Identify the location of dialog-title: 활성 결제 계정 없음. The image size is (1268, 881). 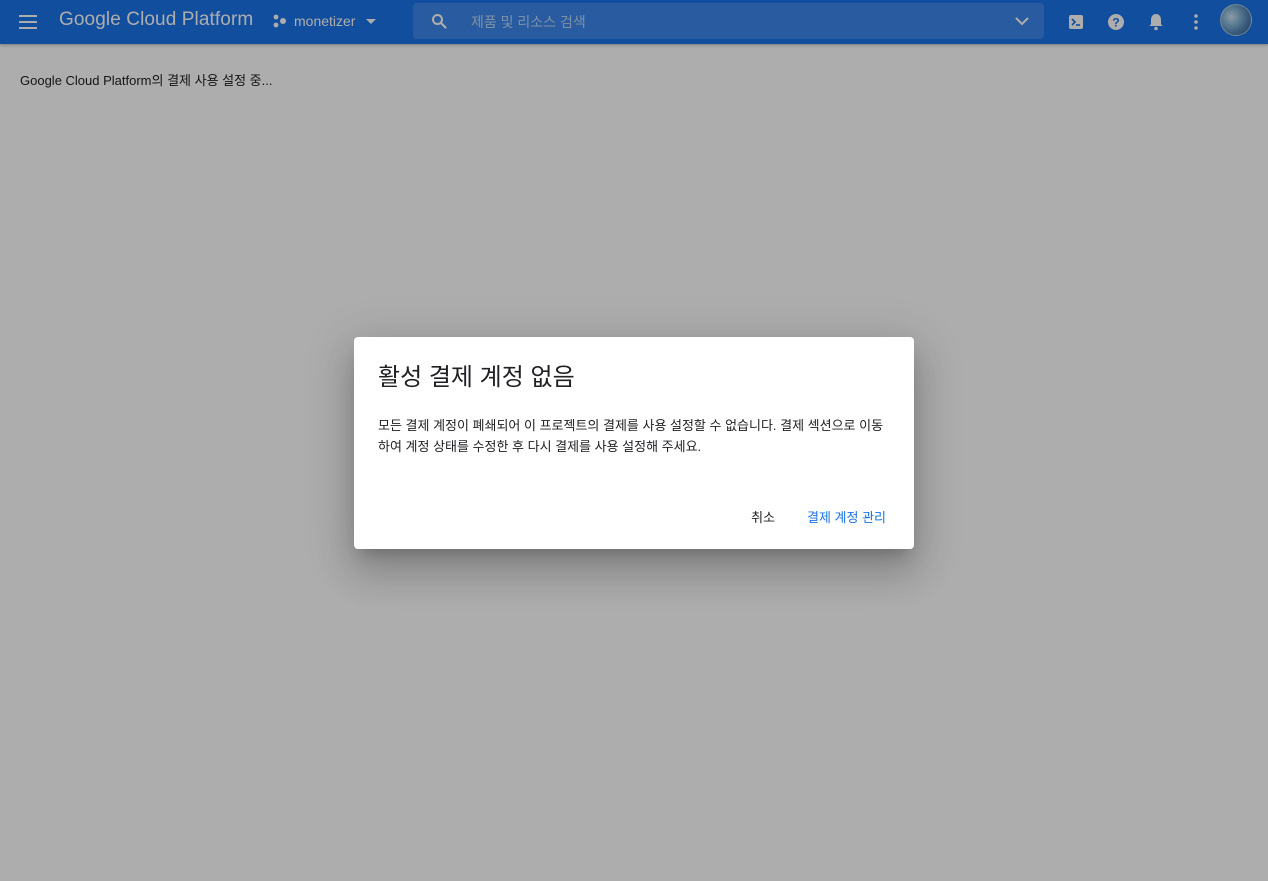
(476, 377).